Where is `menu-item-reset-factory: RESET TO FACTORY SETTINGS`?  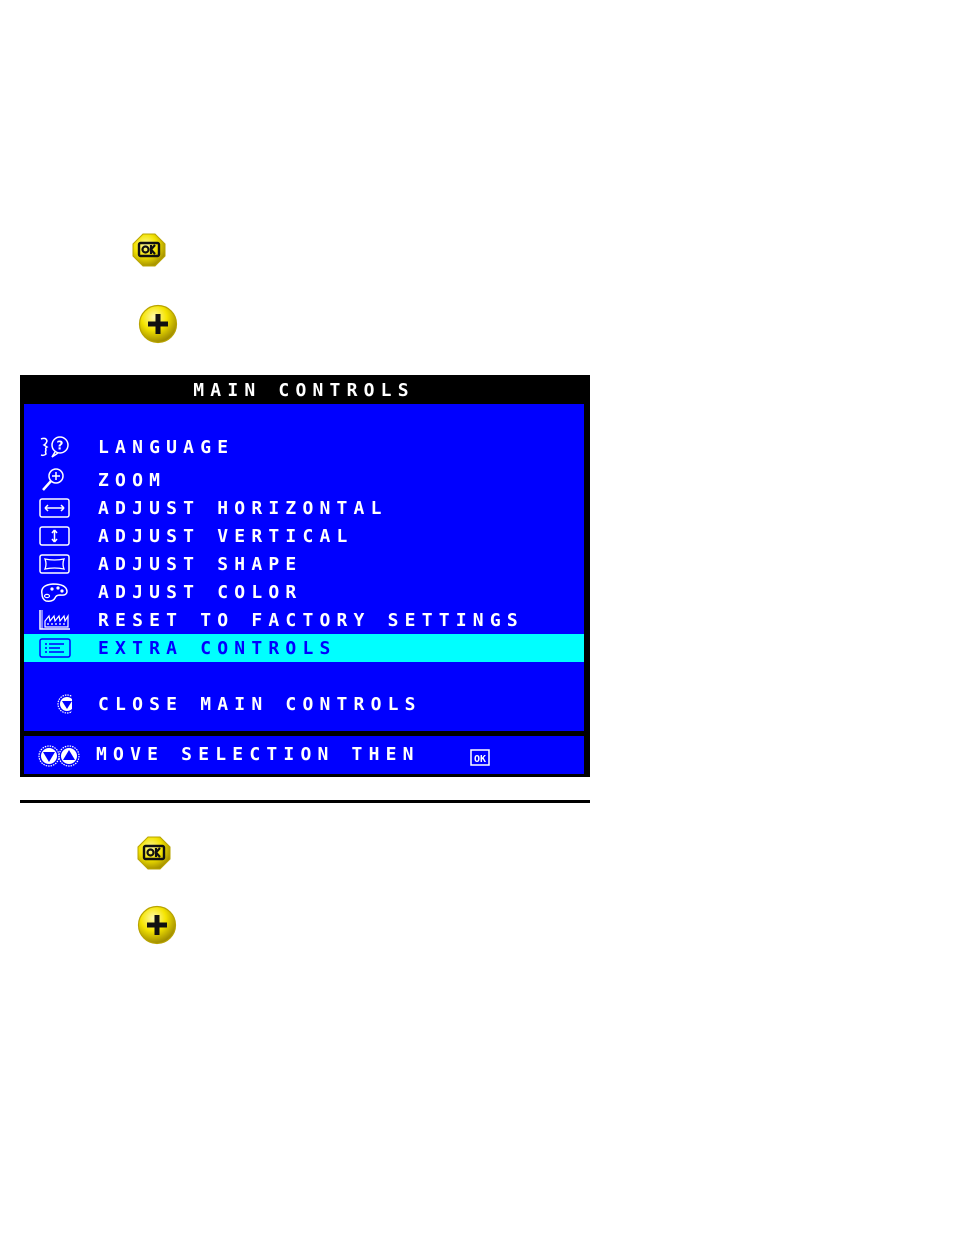
menu-item-reset-factory: RESET TO FACTORY SETTINGS is located at coordinates (304, 620).